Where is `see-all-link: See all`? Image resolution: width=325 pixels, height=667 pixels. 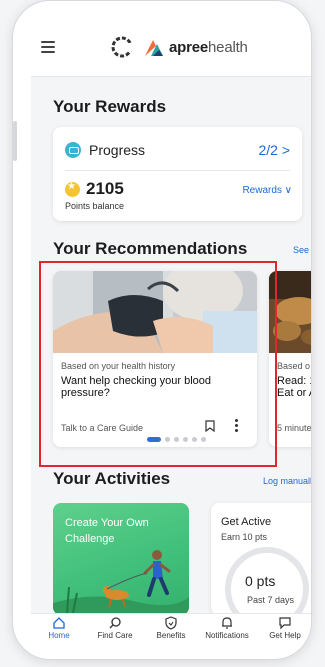 see-all-link: See all is located at coordinates (302, 250).